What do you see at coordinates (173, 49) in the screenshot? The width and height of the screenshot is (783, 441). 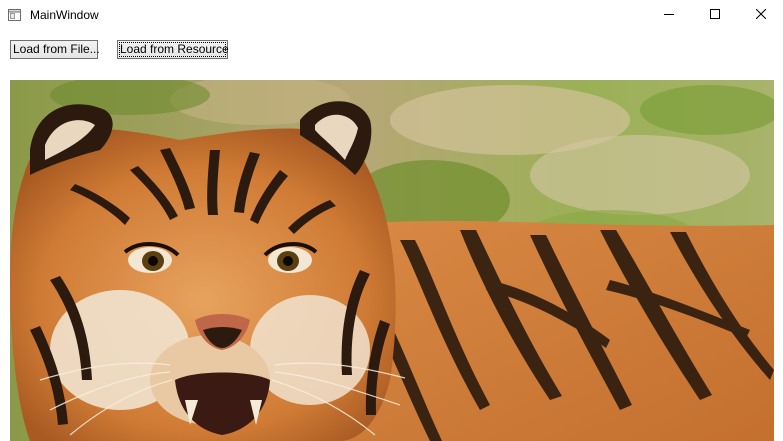 I see `load-from-resource-button: Load from Resource` at bounding box center [173, 49].